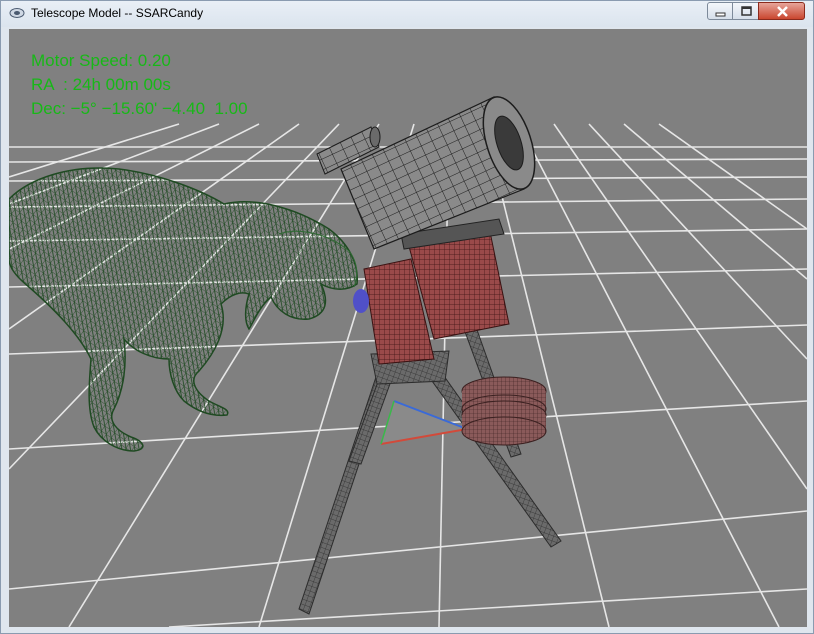 The width and height of the screenshot is (814, 634). I want to click on close-icon, so click(782, 11).